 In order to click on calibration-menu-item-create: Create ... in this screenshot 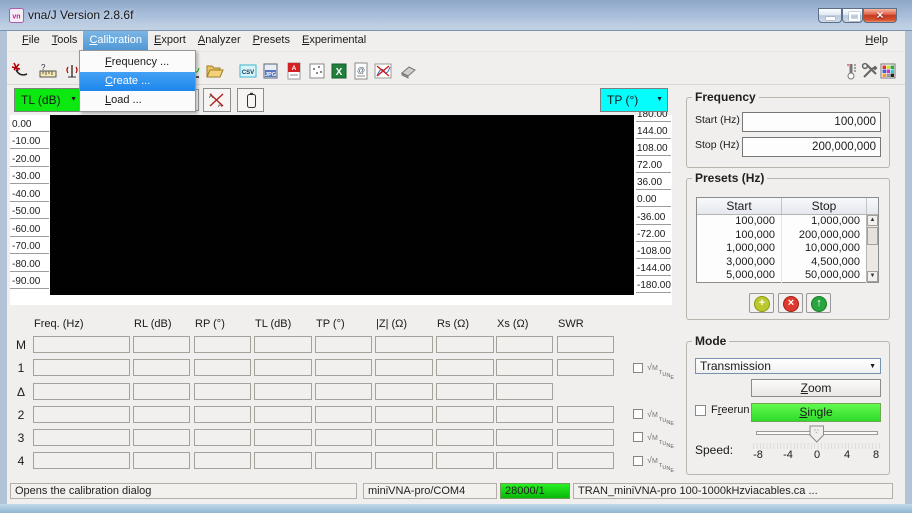, I will do `click(137, 81)`.